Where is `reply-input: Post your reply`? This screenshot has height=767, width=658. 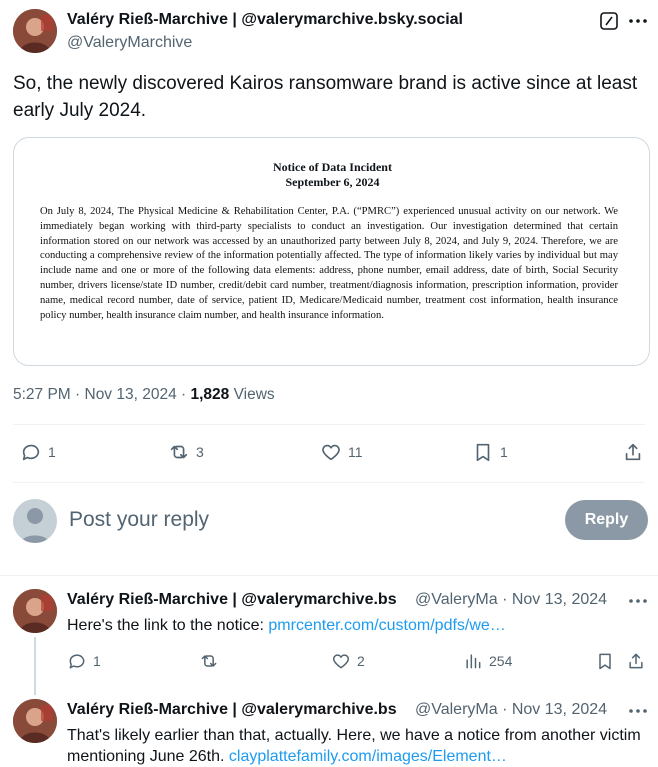
reply-input: Post your reply is located at coordinates (139, 520).